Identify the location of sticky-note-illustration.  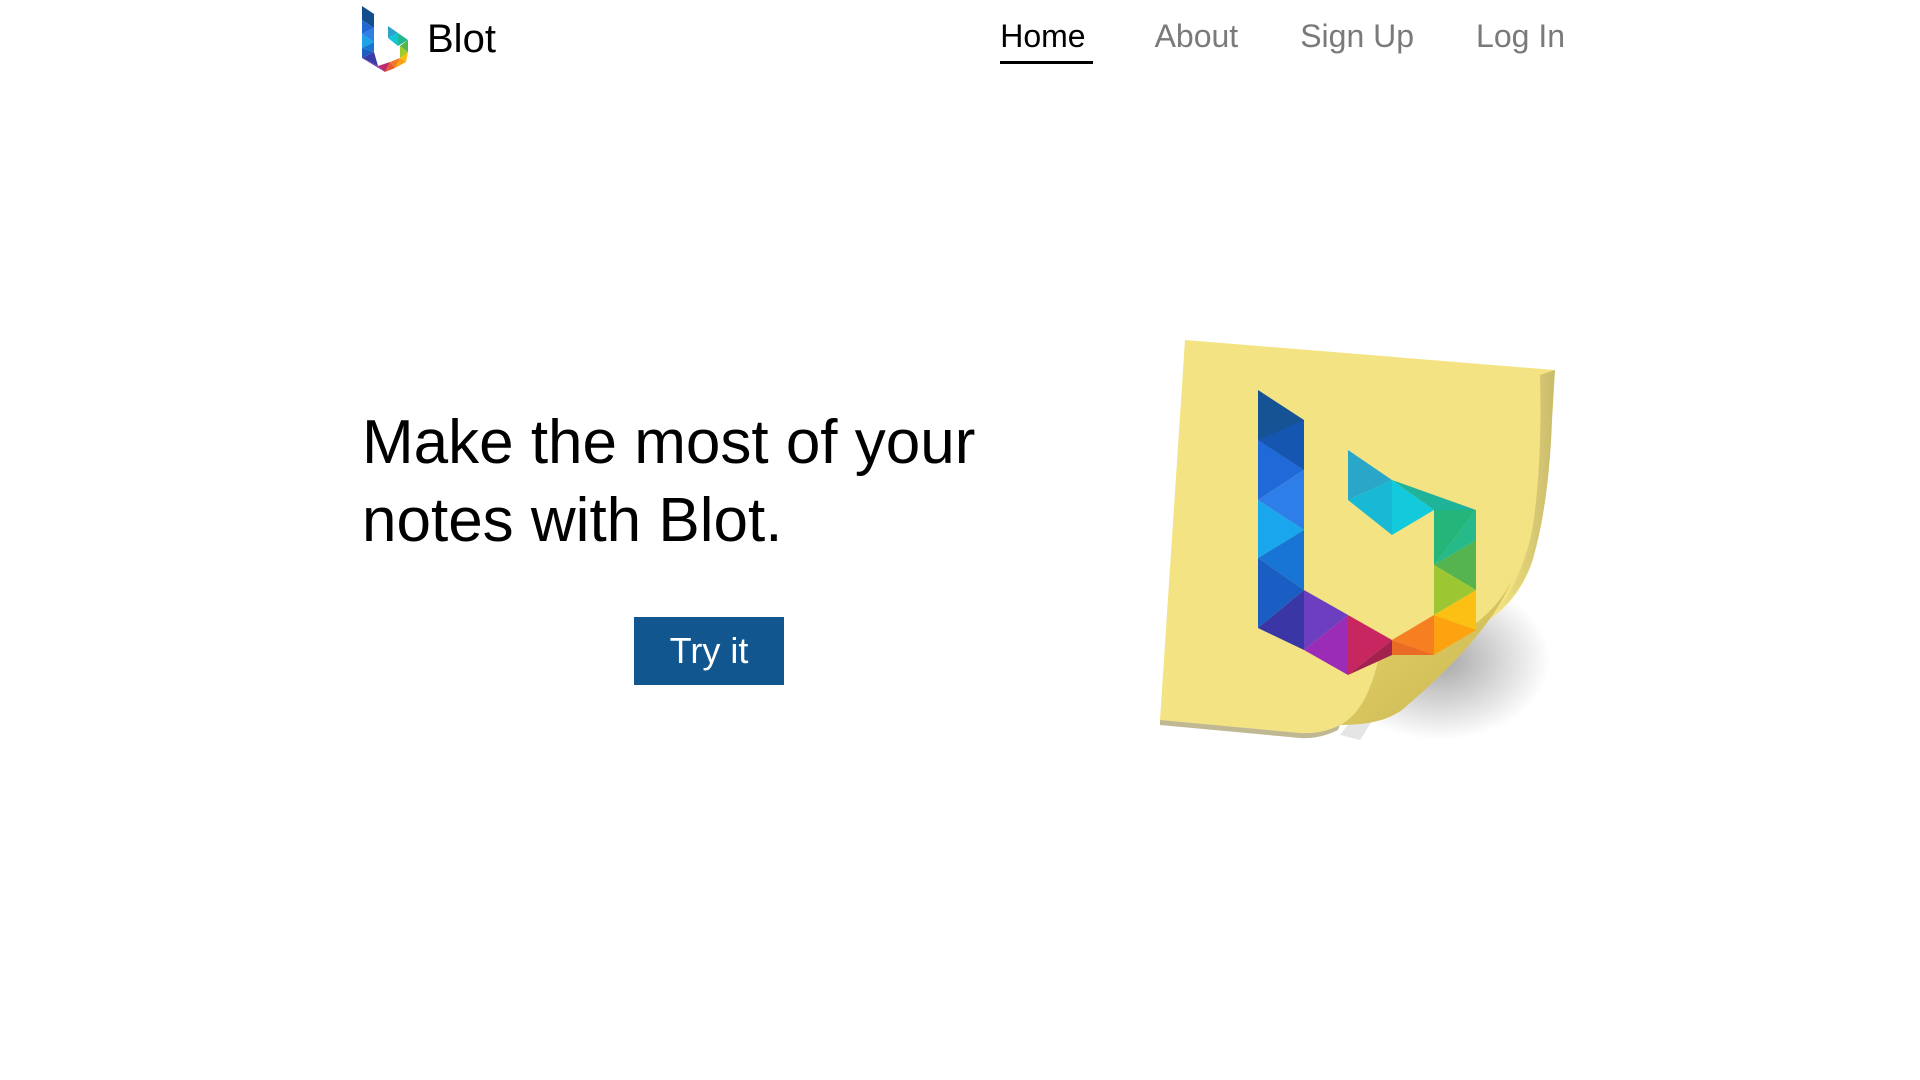
(1360, 540).